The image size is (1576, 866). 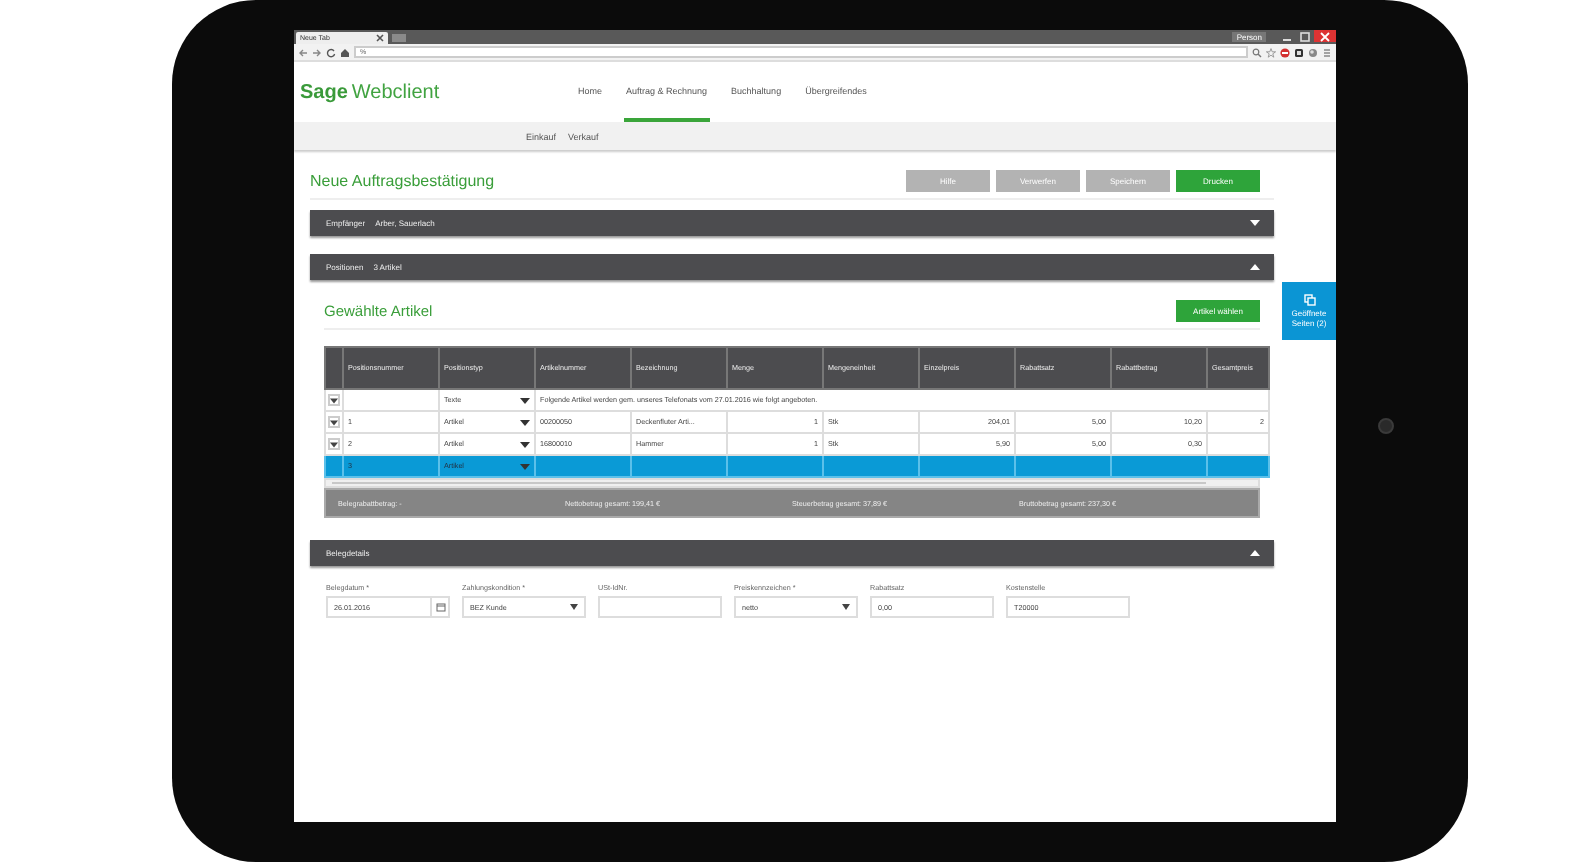 What do you see at coordinates (1309, 299) in the screenshot?
I see `pages-icon` at bounding box center [1309, 299].